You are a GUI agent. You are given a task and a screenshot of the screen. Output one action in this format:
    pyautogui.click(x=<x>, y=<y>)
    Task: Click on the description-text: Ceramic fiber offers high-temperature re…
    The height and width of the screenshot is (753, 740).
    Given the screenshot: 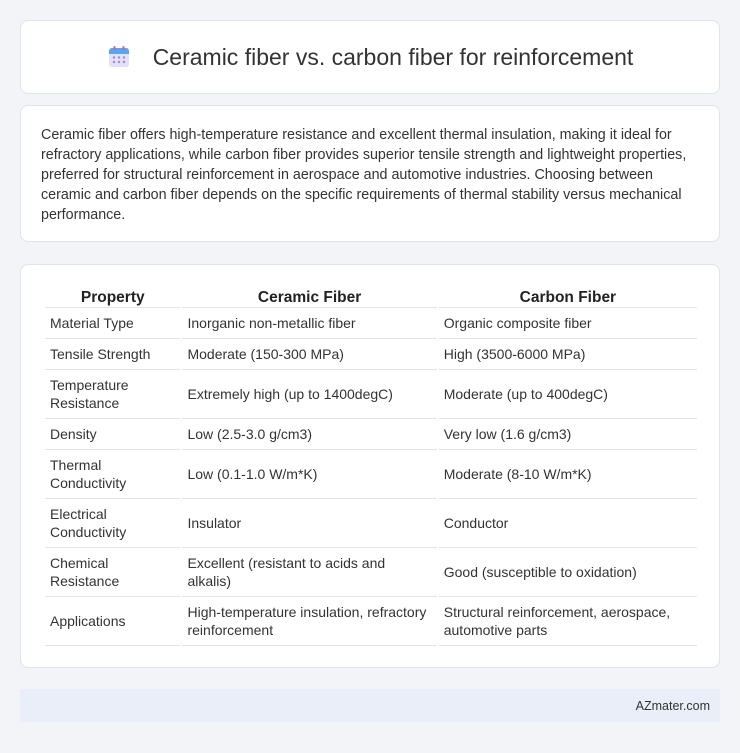 What is the action you would take?
    pyautogui.click(x=364, y=175)
    